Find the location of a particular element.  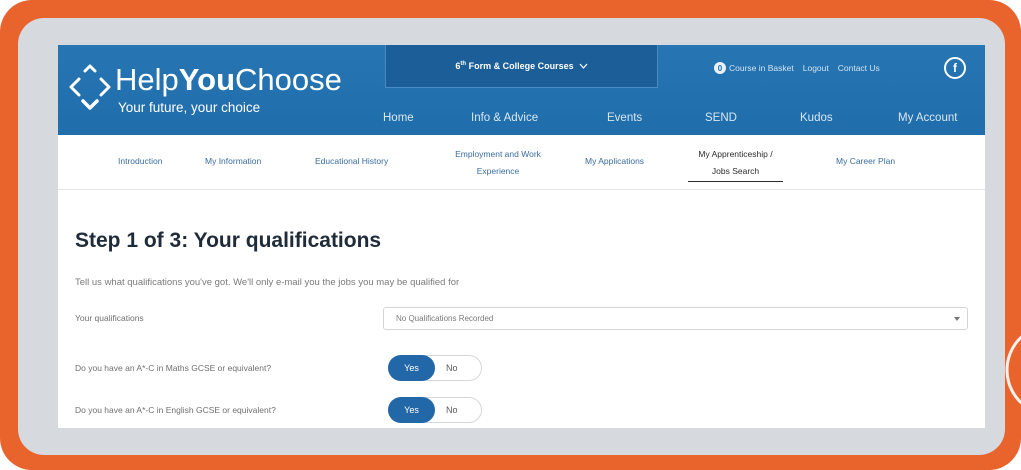

nav-send: SEND is located at coordinates (721, 118).